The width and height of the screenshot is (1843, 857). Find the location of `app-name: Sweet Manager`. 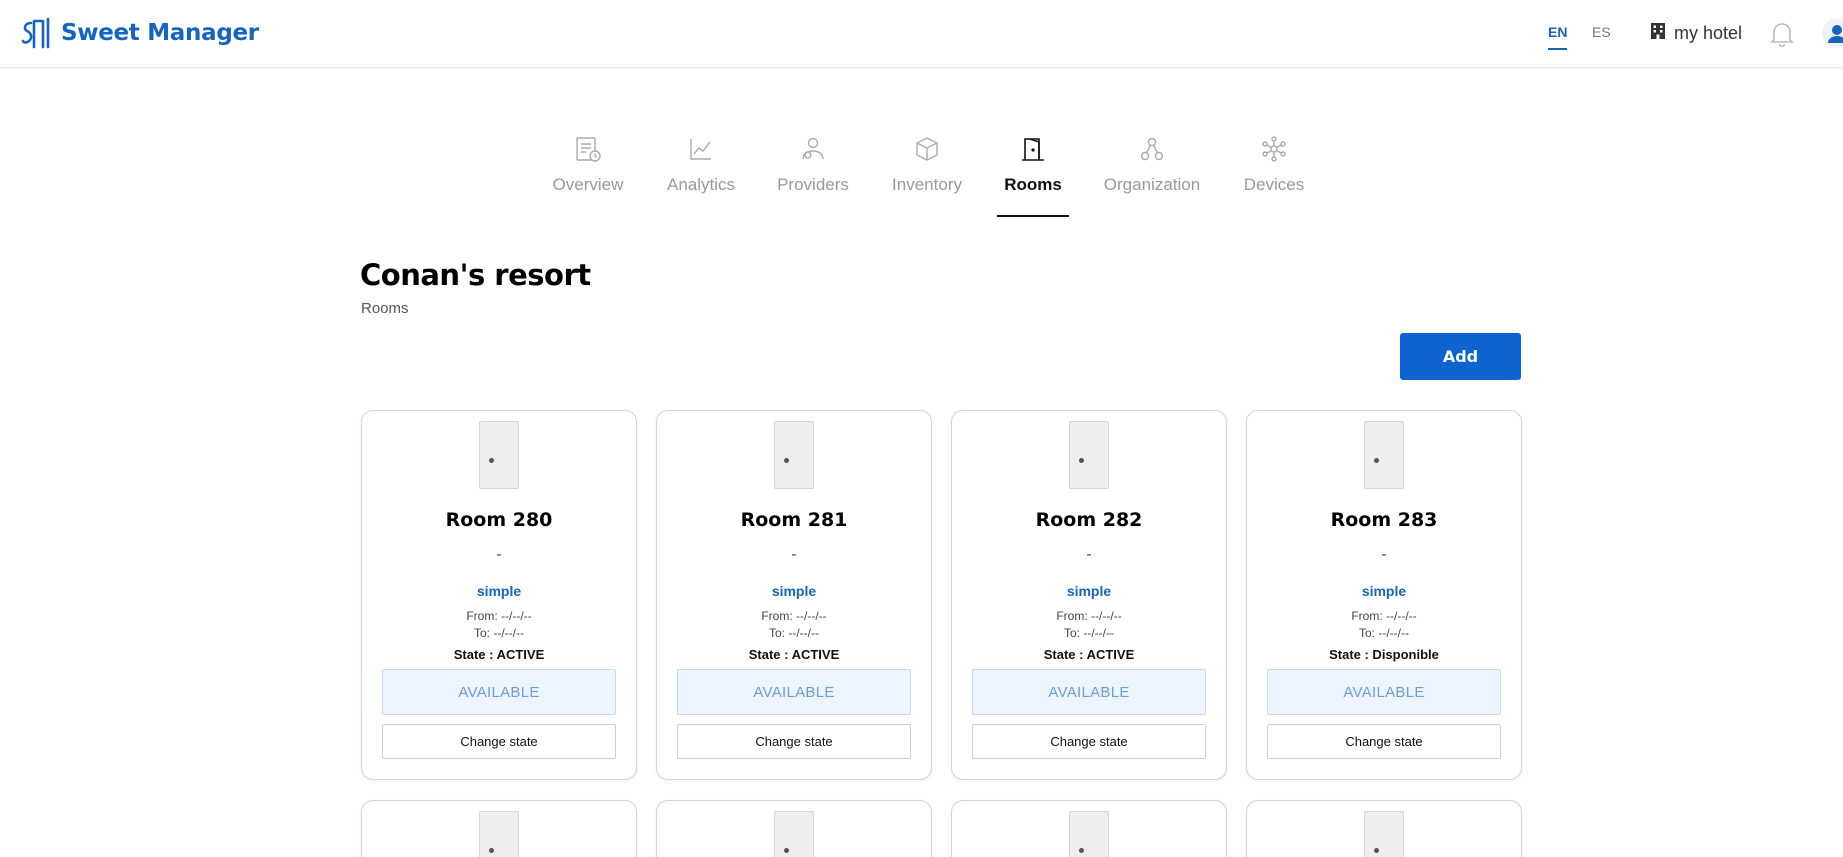

app-name: Sweet Manager is located at coordinates (160, 33).